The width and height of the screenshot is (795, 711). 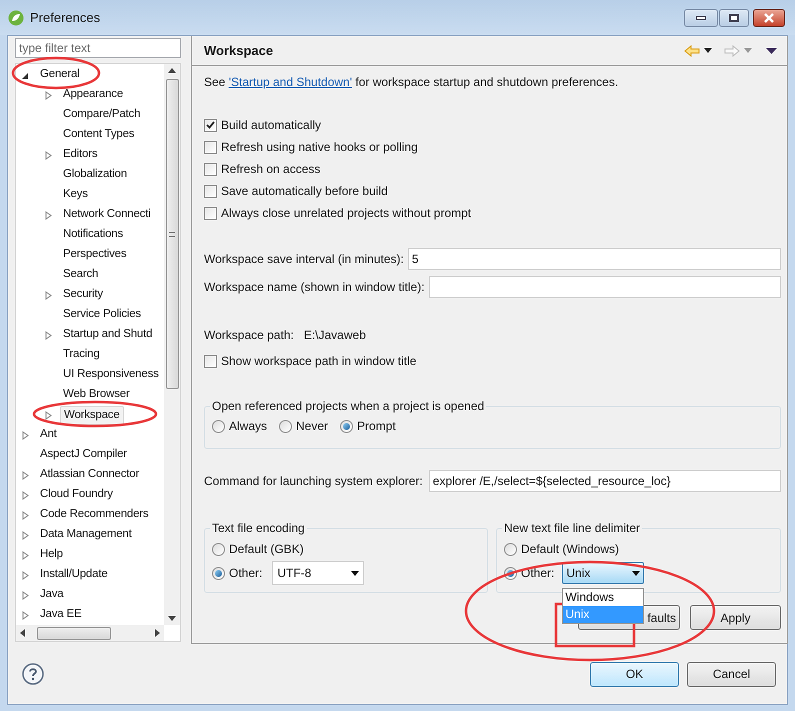 I want to click on page-title: Workspace, so click(x=239, y=51).